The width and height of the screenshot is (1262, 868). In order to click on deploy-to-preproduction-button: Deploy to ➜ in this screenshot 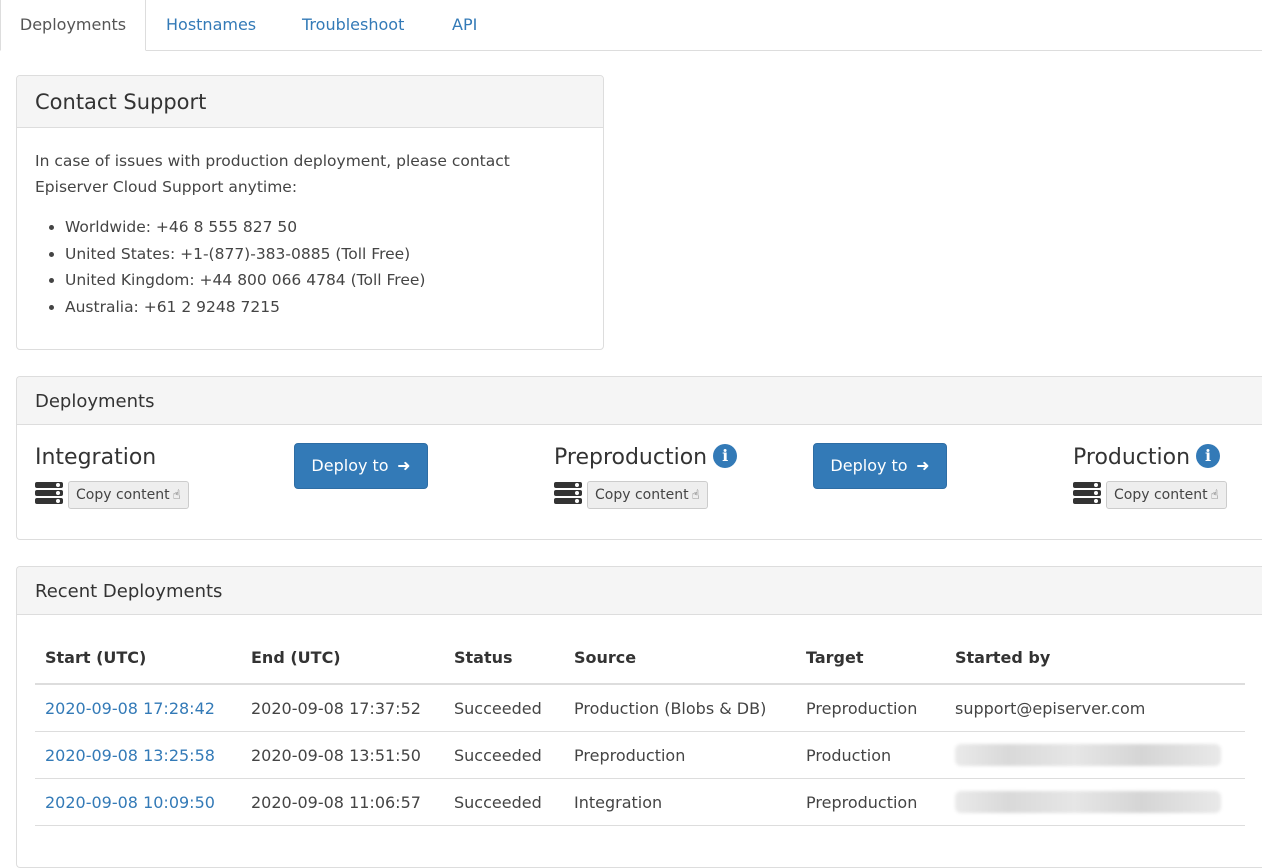, I will do `click(361, 466)`.